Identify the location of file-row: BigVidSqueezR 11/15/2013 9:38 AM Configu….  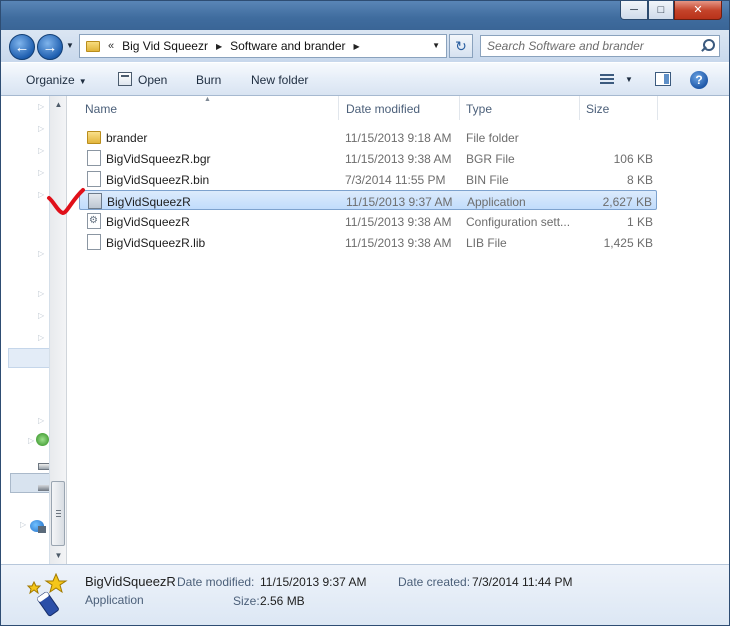
(368, 221).